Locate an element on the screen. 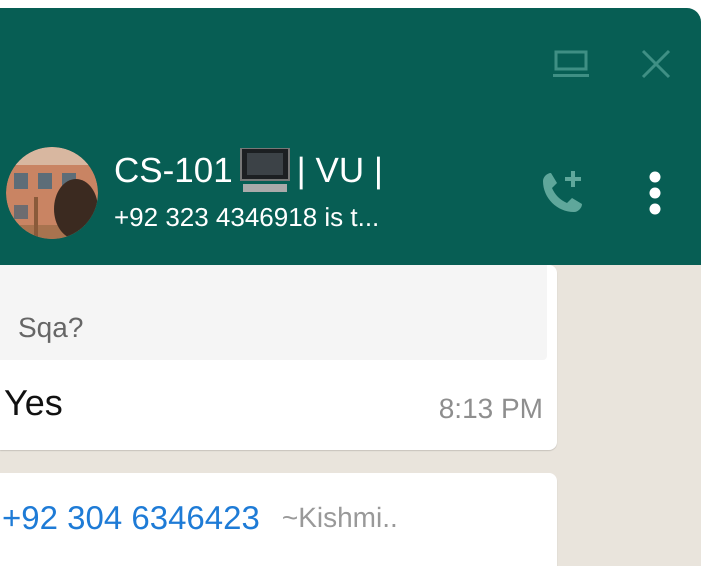  message-time: 8:13 PM is located at coordinates (490, 409).